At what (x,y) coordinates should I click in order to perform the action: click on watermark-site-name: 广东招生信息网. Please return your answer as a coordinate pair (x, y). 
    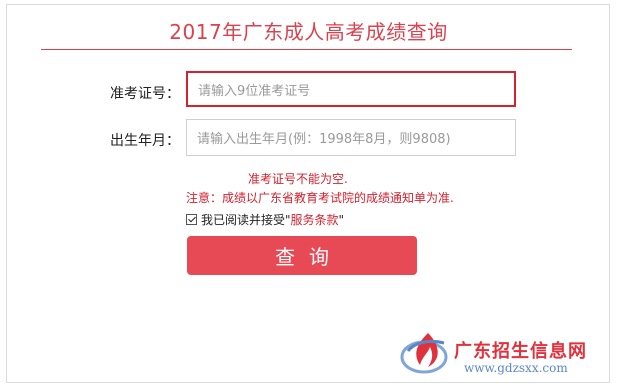
    Looking at the image, I should click on (520, 351).